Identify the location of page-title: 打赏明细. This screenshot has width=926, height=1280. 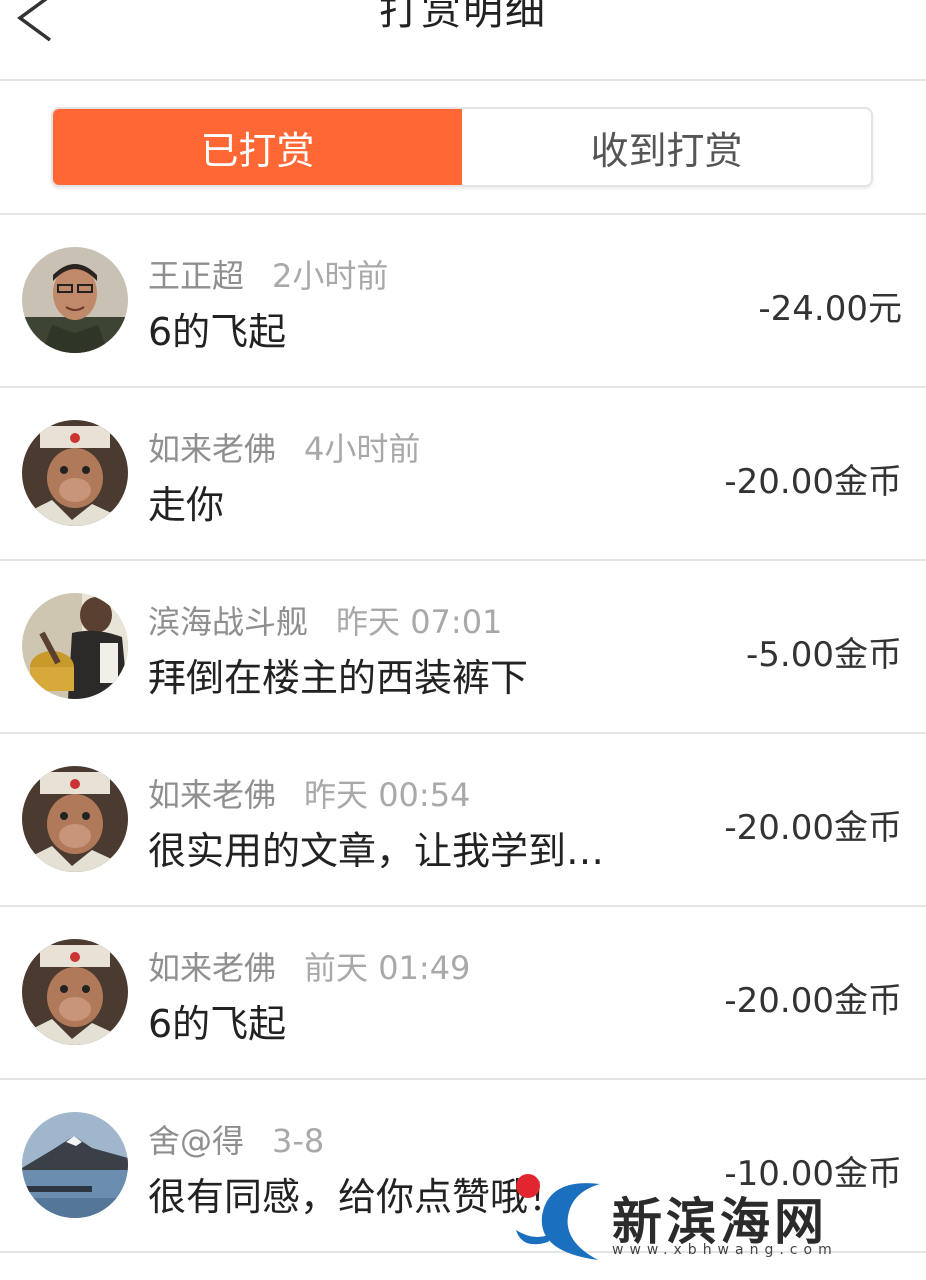
(463, 17).